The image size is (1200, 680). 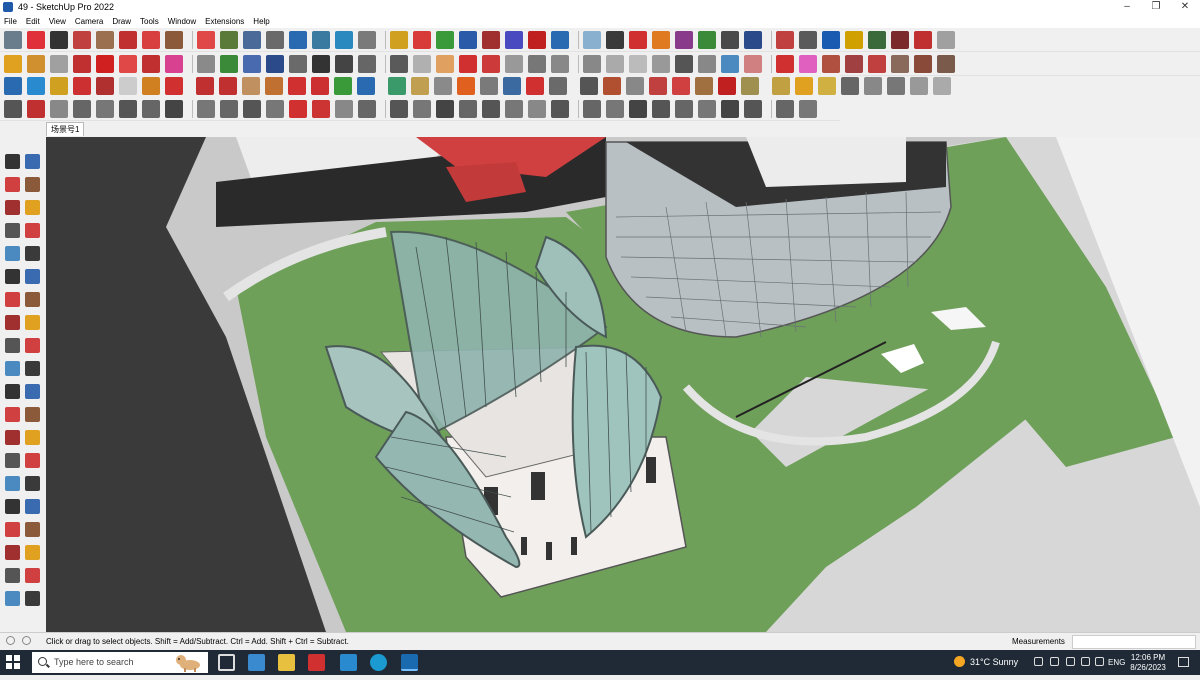 I want to click on minimize-button: –, so click(x=1127, y=7).